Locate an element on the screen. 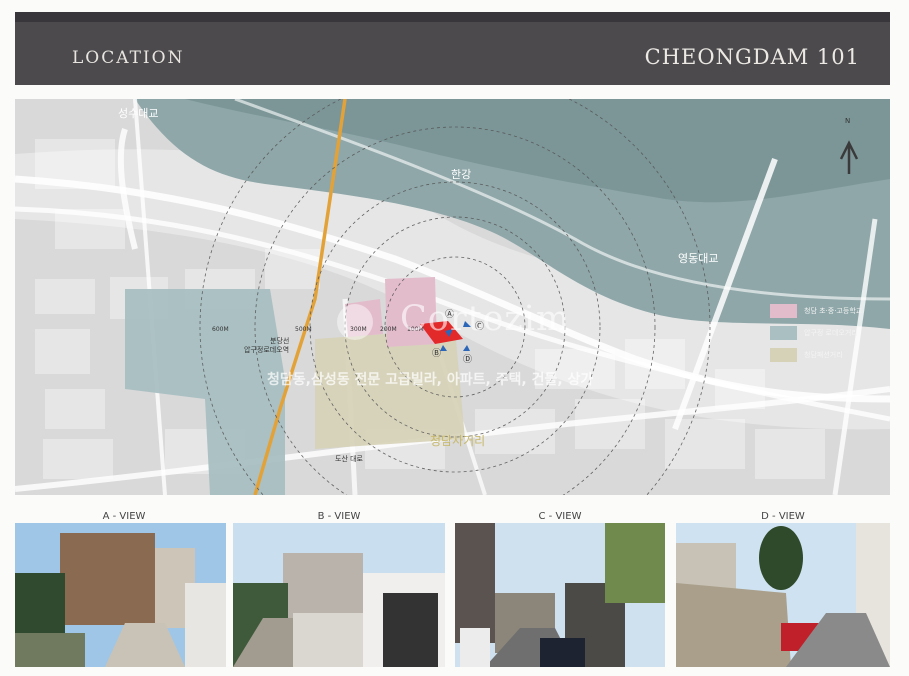 The height and width of the screenshot is (676, 909). radius-label: 200M is located at coordinates (388, 329).